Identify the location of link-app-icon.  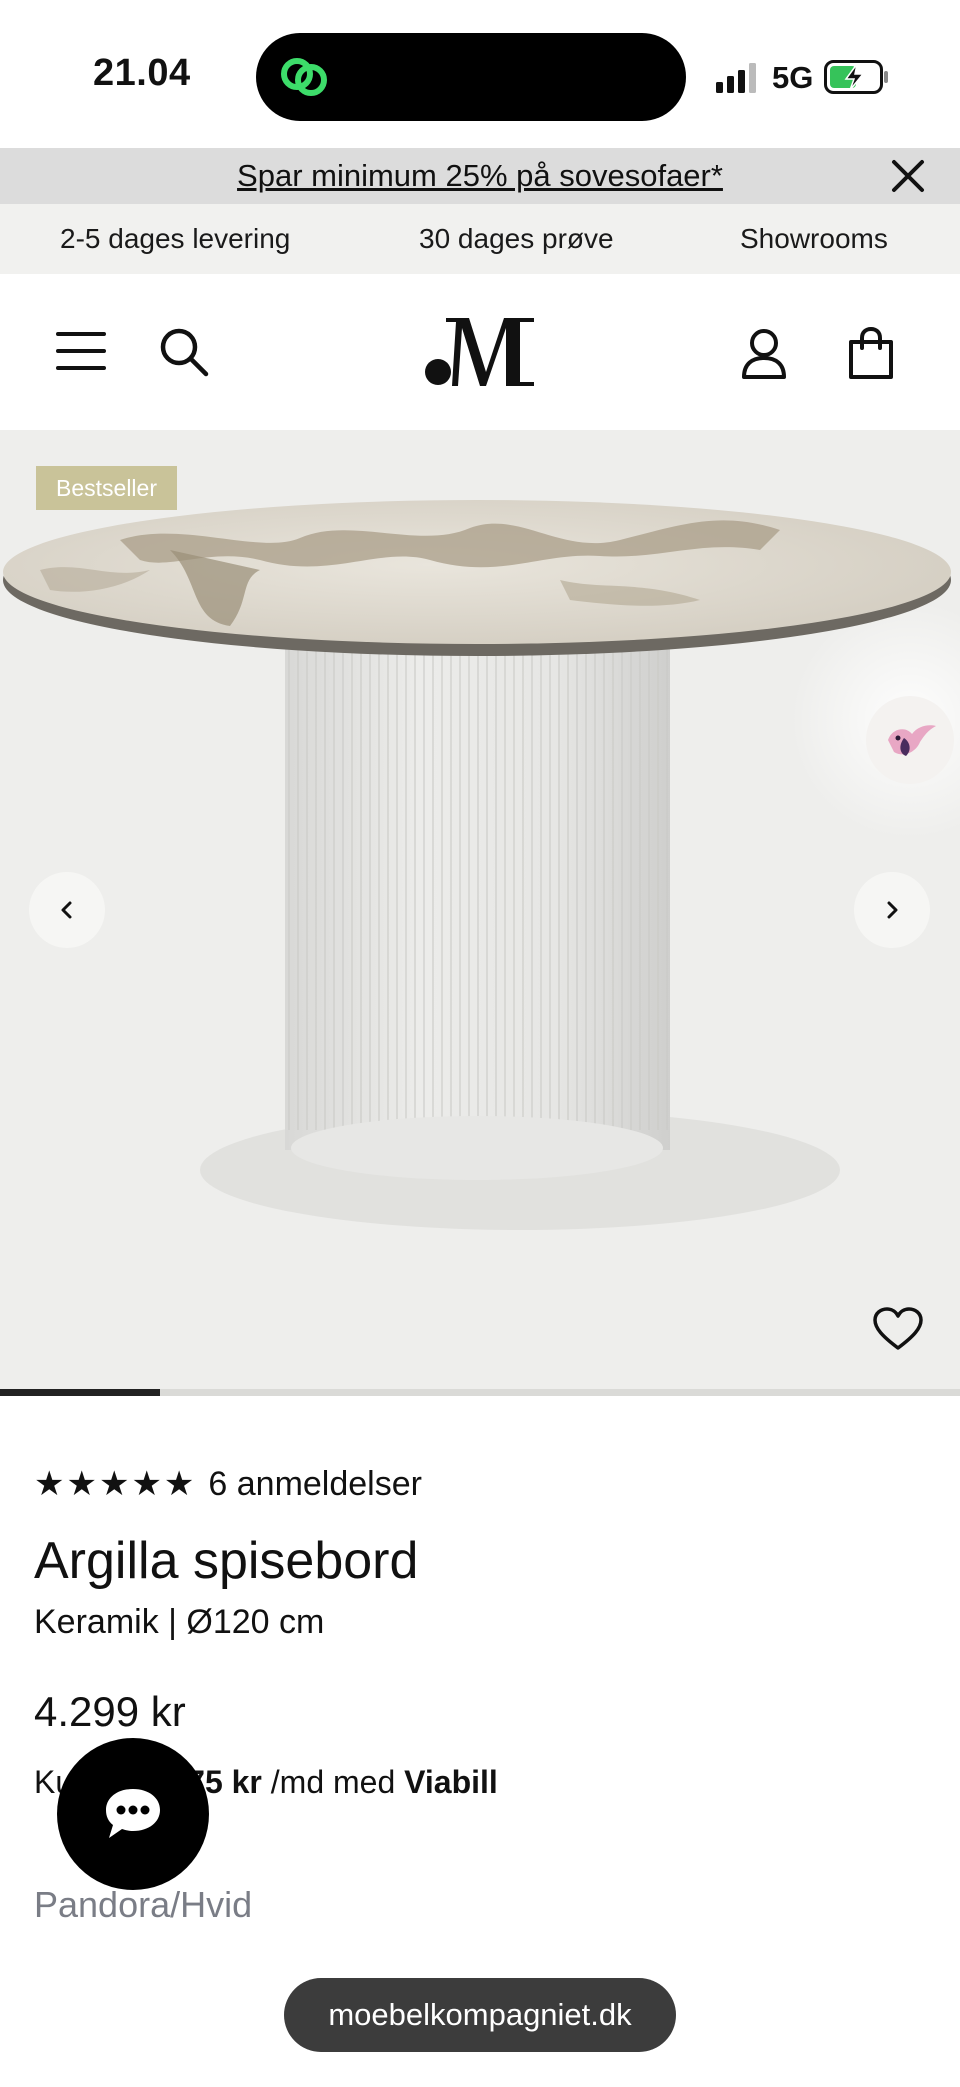
(304, 77).